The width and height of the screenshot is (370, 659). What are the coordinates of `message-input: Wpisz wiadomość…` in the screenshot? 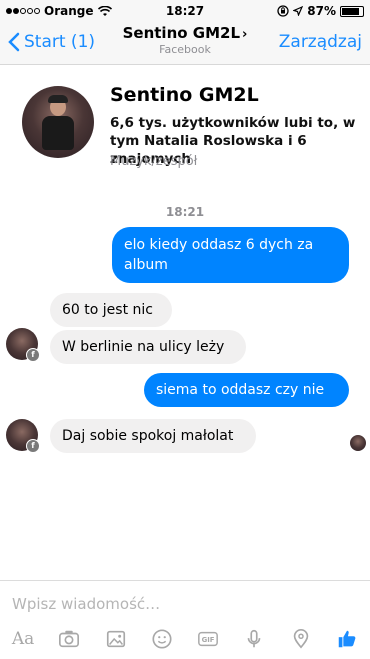 It's located at (182, 604).